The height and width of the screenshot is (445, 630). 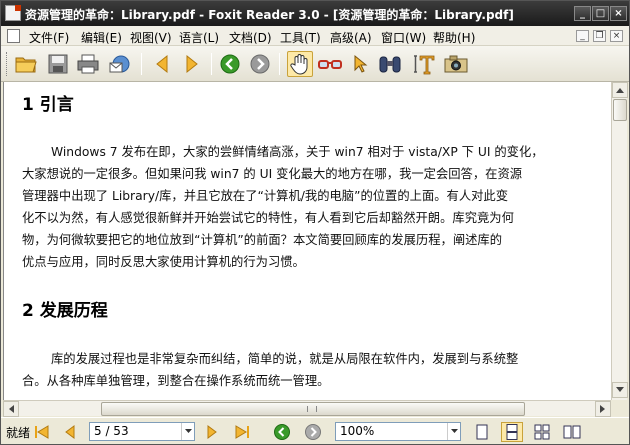 What do you see at coordinates (599, 36) in the screenshot?
I see `doc-restore-button: ❐` at bounding box center [599, 36].